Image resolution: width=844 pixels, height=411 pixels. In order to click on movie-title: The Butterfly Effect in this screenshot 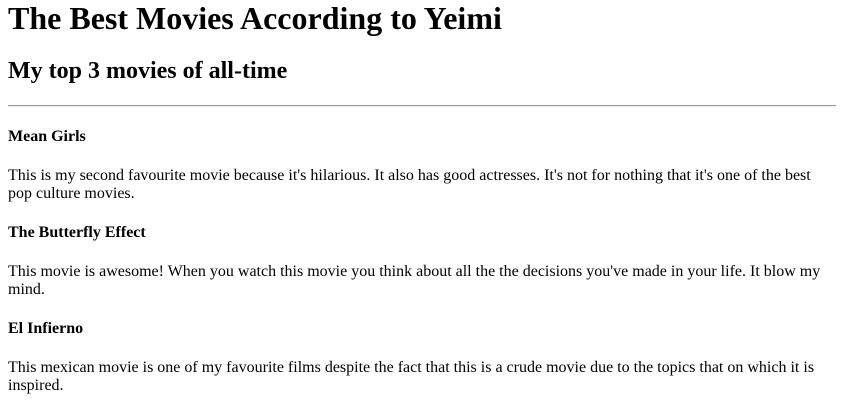, I will do `click(77, 232)`.